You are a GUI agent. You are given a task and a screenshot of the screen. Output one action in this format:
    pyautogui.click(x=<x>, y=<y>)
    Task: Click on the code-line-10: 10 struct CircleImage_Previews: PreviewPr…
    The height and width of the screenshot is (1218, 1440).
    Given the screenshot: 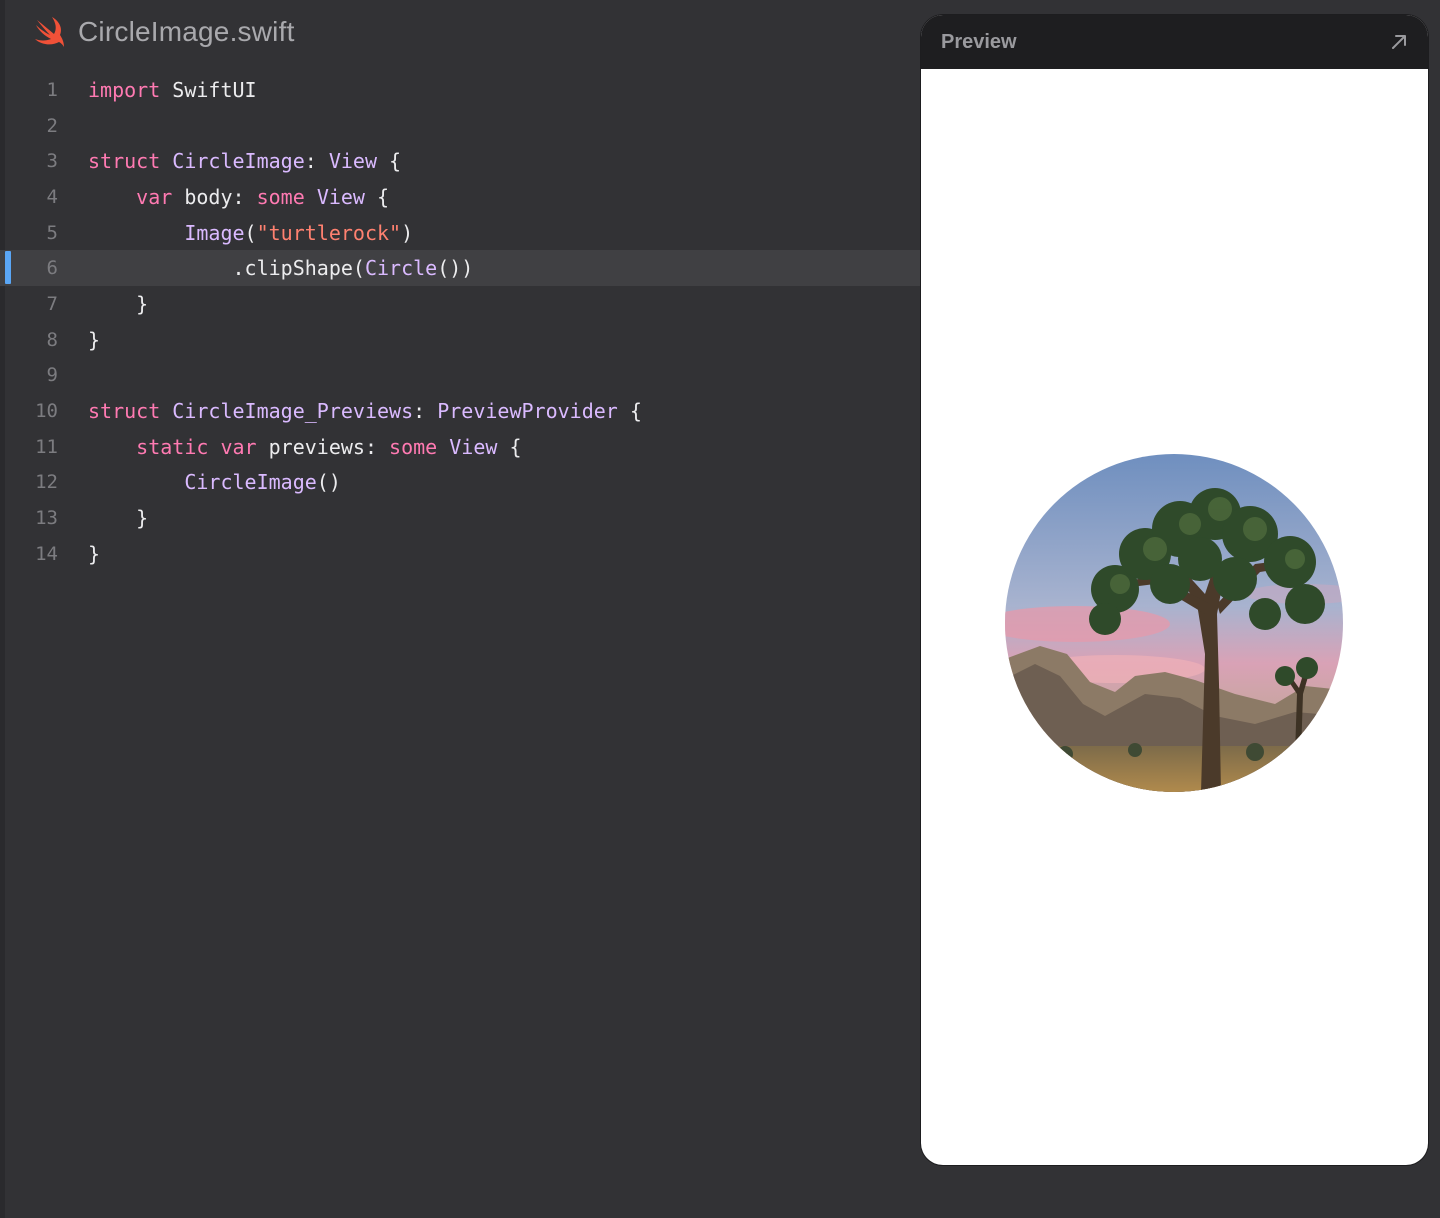 What is the action you would take?
    pyautogui.click(x=460, y=411)
    